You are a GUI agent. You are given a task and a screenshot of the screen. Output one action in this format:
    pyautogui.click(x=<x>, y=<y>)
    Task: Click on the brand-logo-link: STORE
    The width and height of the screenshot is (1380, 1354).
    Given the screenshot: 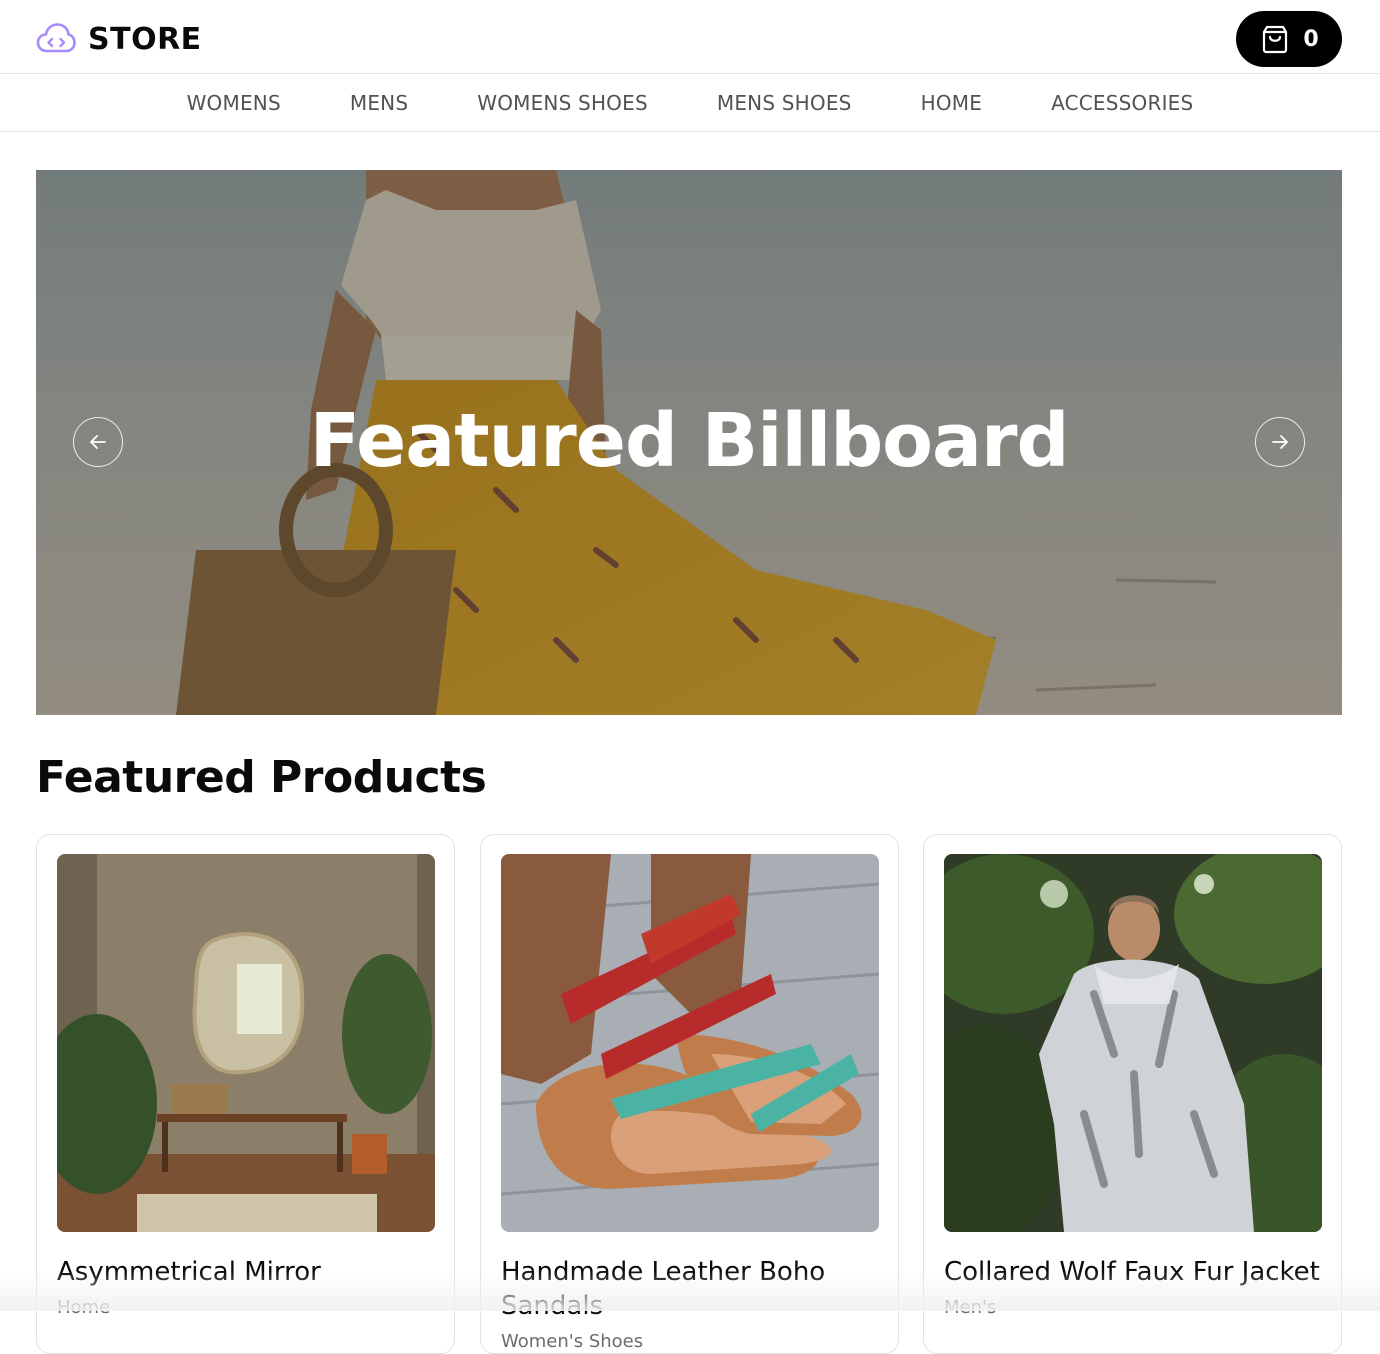 What is the action you would take?
    pyautogui.click(x=119, y=39)
    